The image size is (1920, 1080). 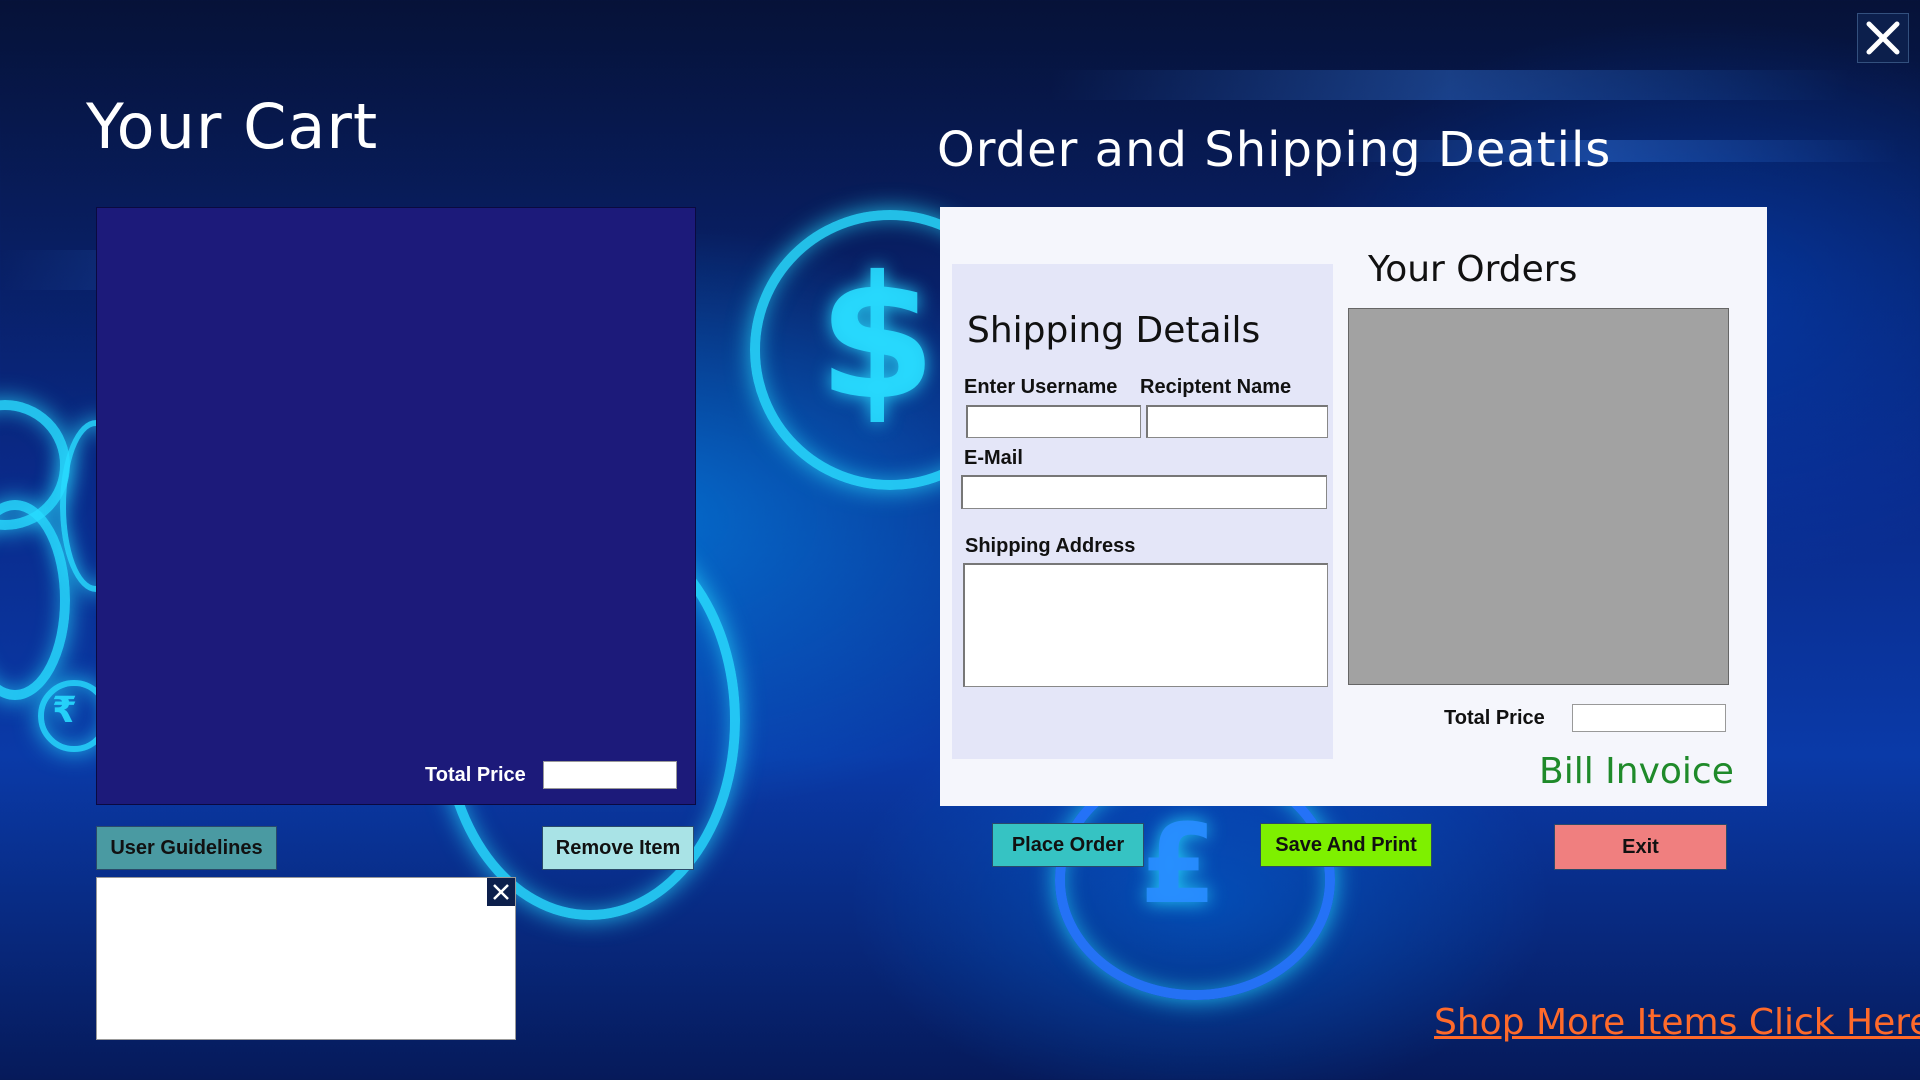 I want to click on orders-total-price-field, so click(x=1649, y=718).